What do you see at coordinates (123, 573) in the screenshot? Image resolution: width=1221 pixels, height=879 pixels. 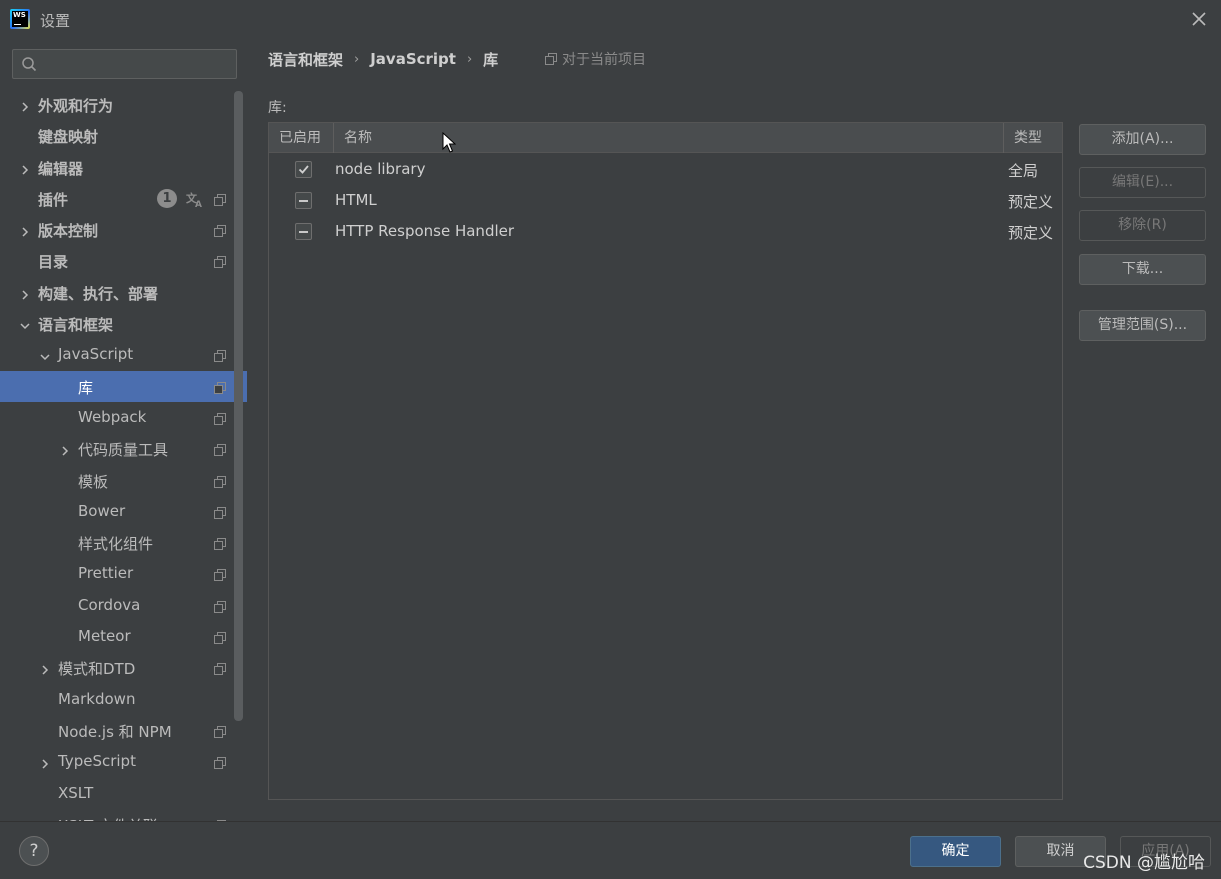 I see `sidebar-item: Prettier` at bounding box center [123, 573].